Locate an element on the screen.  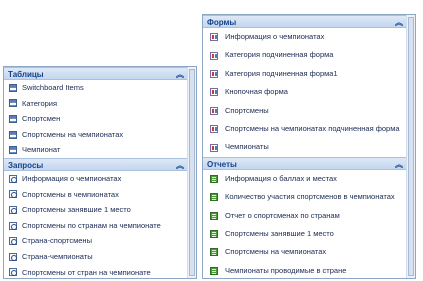
nav-item-query: Спортсмены по странам на чемпионате is located at coordinates (95, 226).